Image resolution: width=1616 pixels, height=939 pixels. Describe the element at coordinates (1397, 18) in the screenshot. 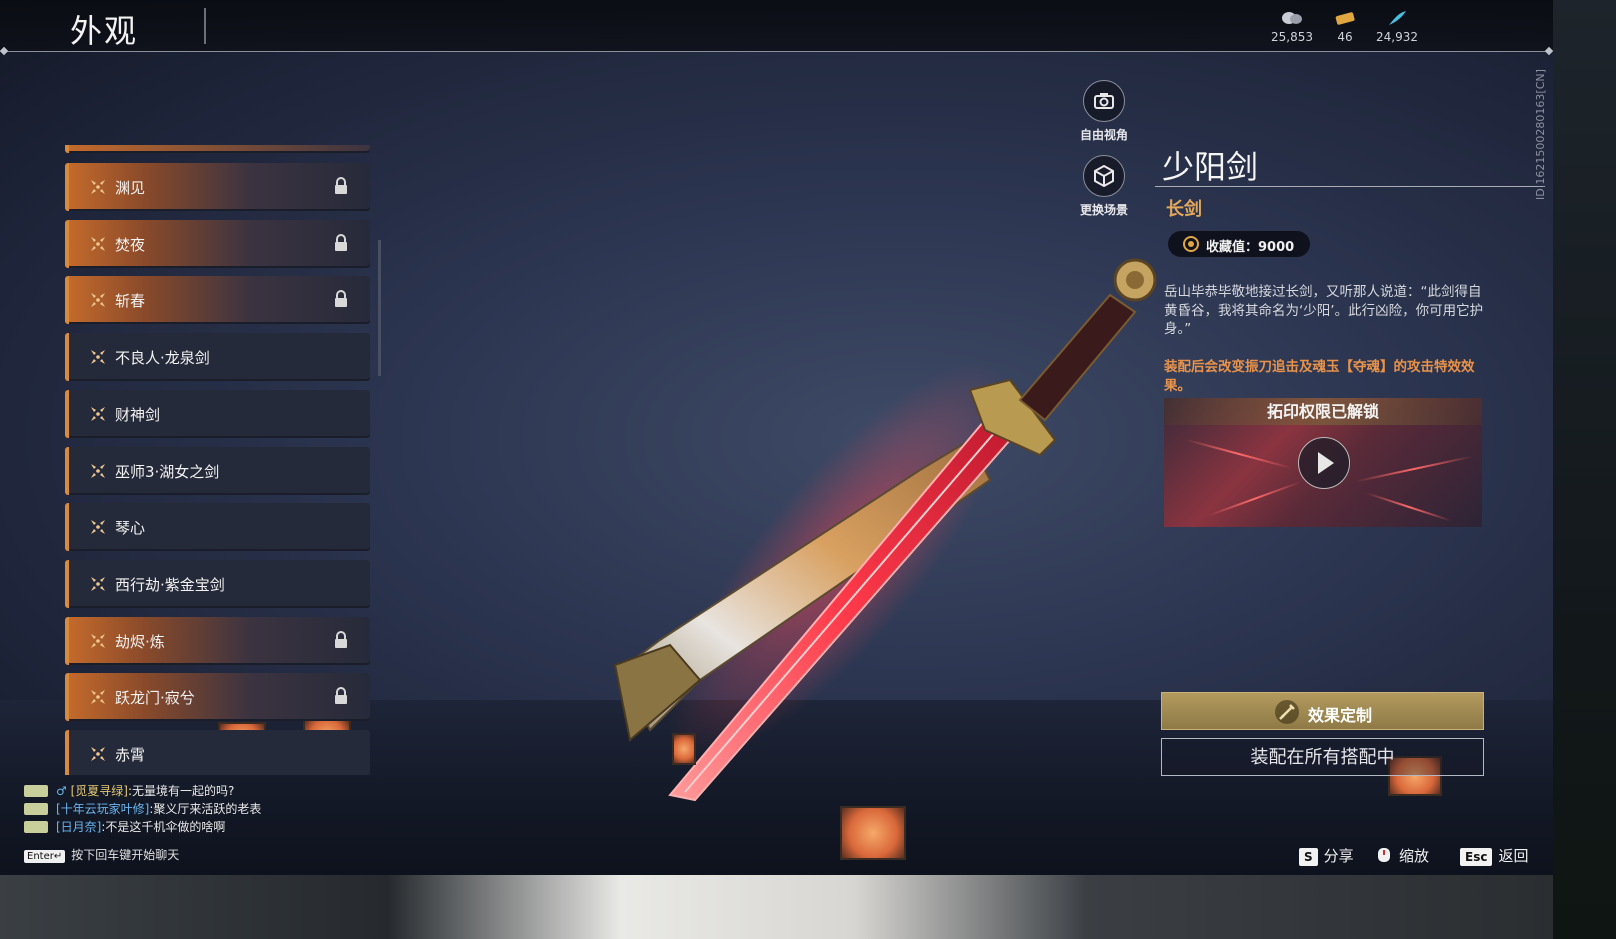

I see `feather-icon` at that location.